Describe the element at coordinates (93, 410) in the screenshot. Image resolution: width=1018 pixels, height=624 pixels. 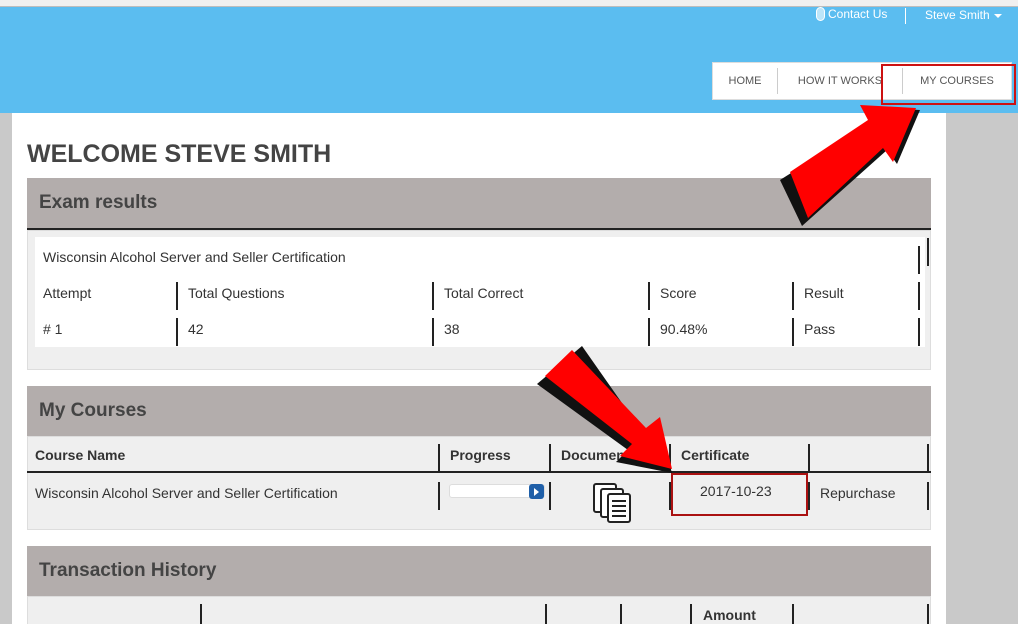
I see `my-courses-title: My Courses` at that location.